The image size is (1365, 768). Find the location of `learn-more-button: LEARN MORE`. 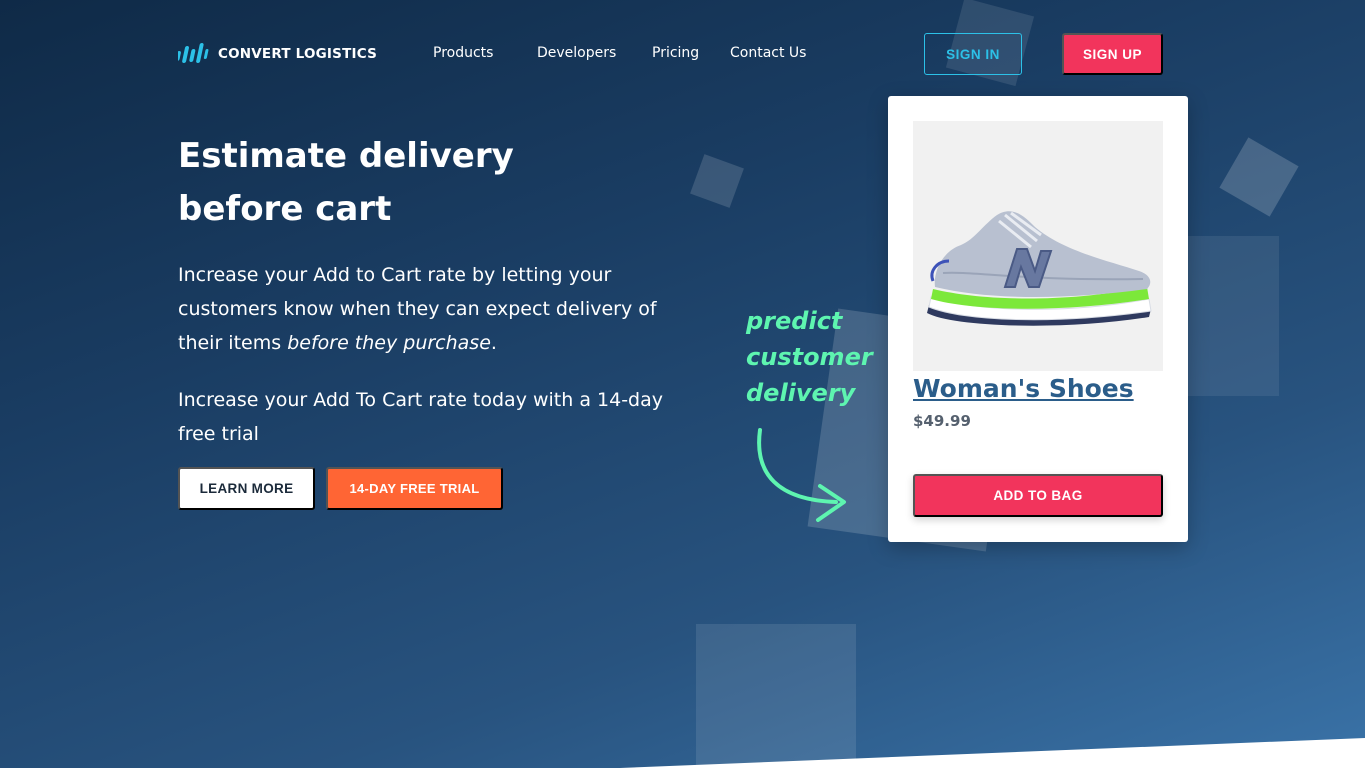

learn-more-button: LEARN MORE is located at coordinates (246, 488).